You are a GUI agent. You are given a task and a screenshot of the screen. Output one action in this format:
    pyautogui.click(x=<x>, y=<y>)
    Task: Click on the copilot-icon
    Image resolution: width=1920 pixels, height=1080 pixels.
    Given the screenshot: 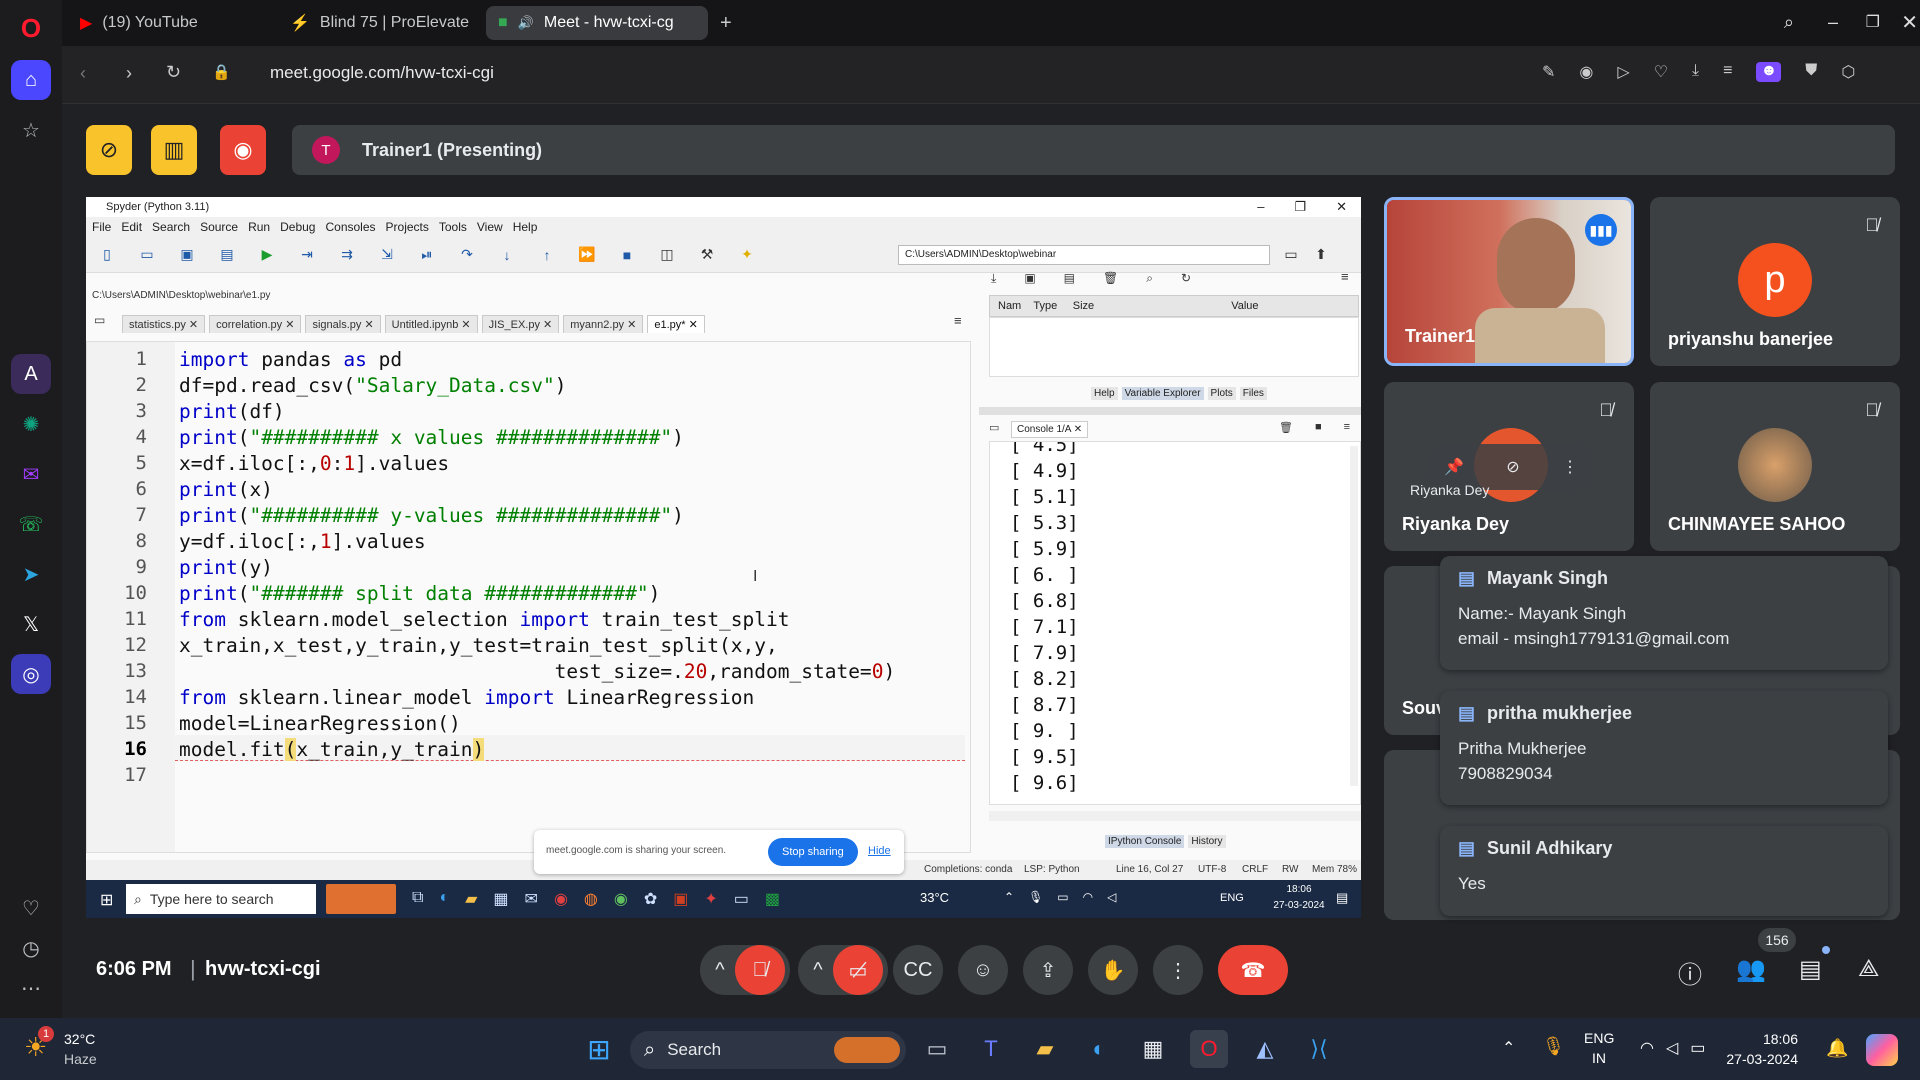 What is the action you would take?
    pyautogui.click(x=1882, y=1050)
    